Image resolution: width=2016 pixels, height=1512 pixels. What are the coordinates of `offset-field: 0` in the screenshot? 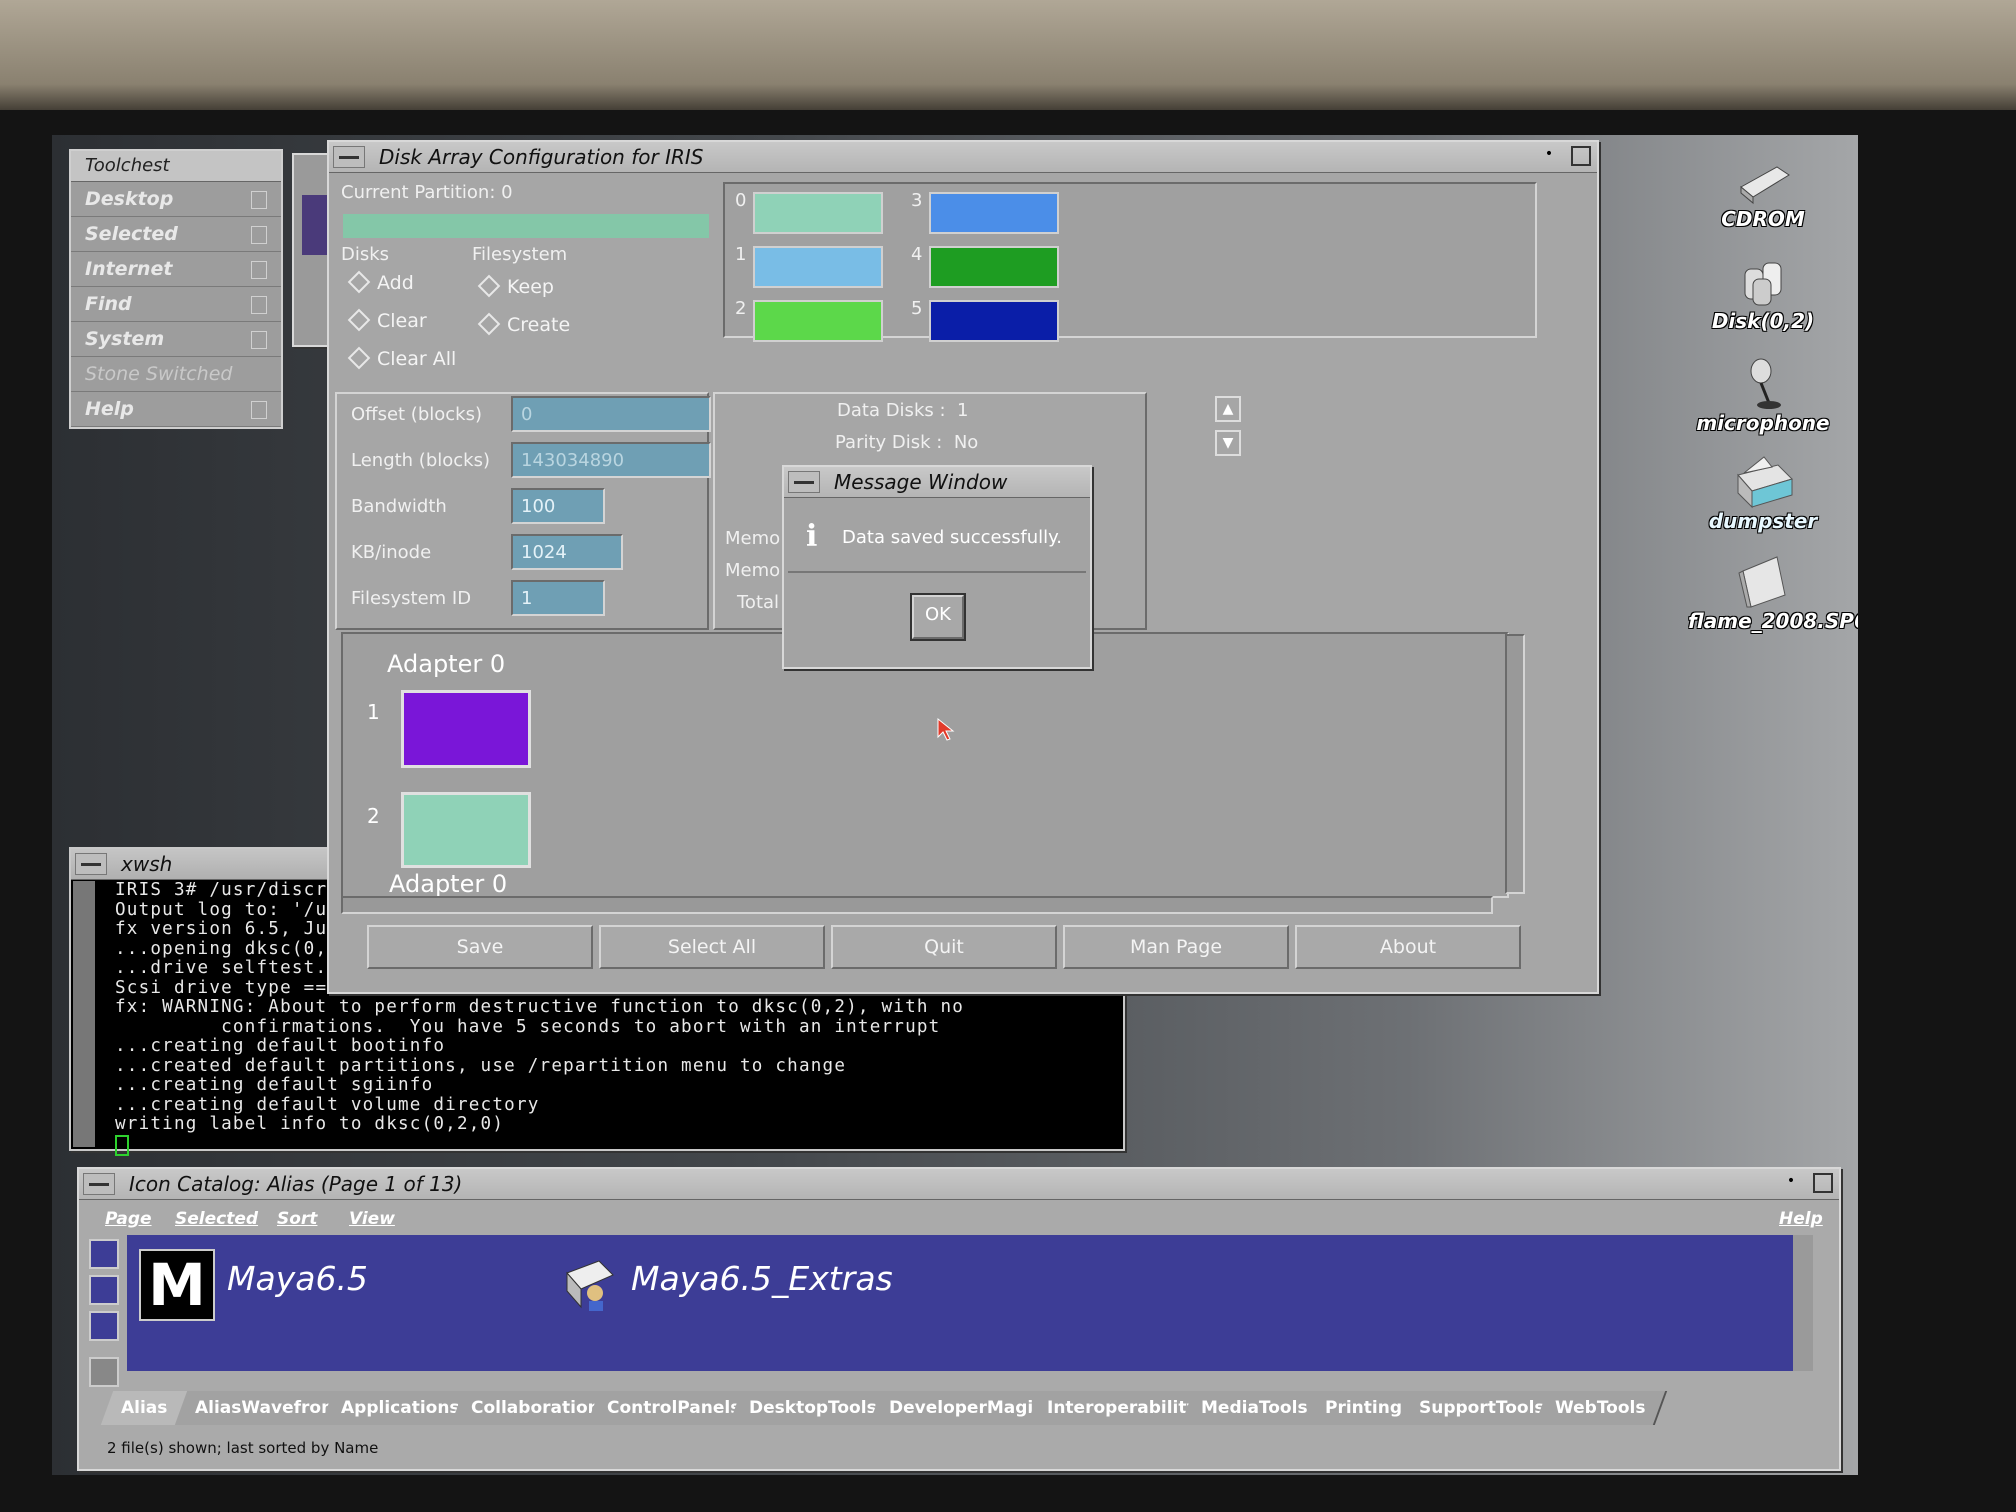 It's located at (611, 414).